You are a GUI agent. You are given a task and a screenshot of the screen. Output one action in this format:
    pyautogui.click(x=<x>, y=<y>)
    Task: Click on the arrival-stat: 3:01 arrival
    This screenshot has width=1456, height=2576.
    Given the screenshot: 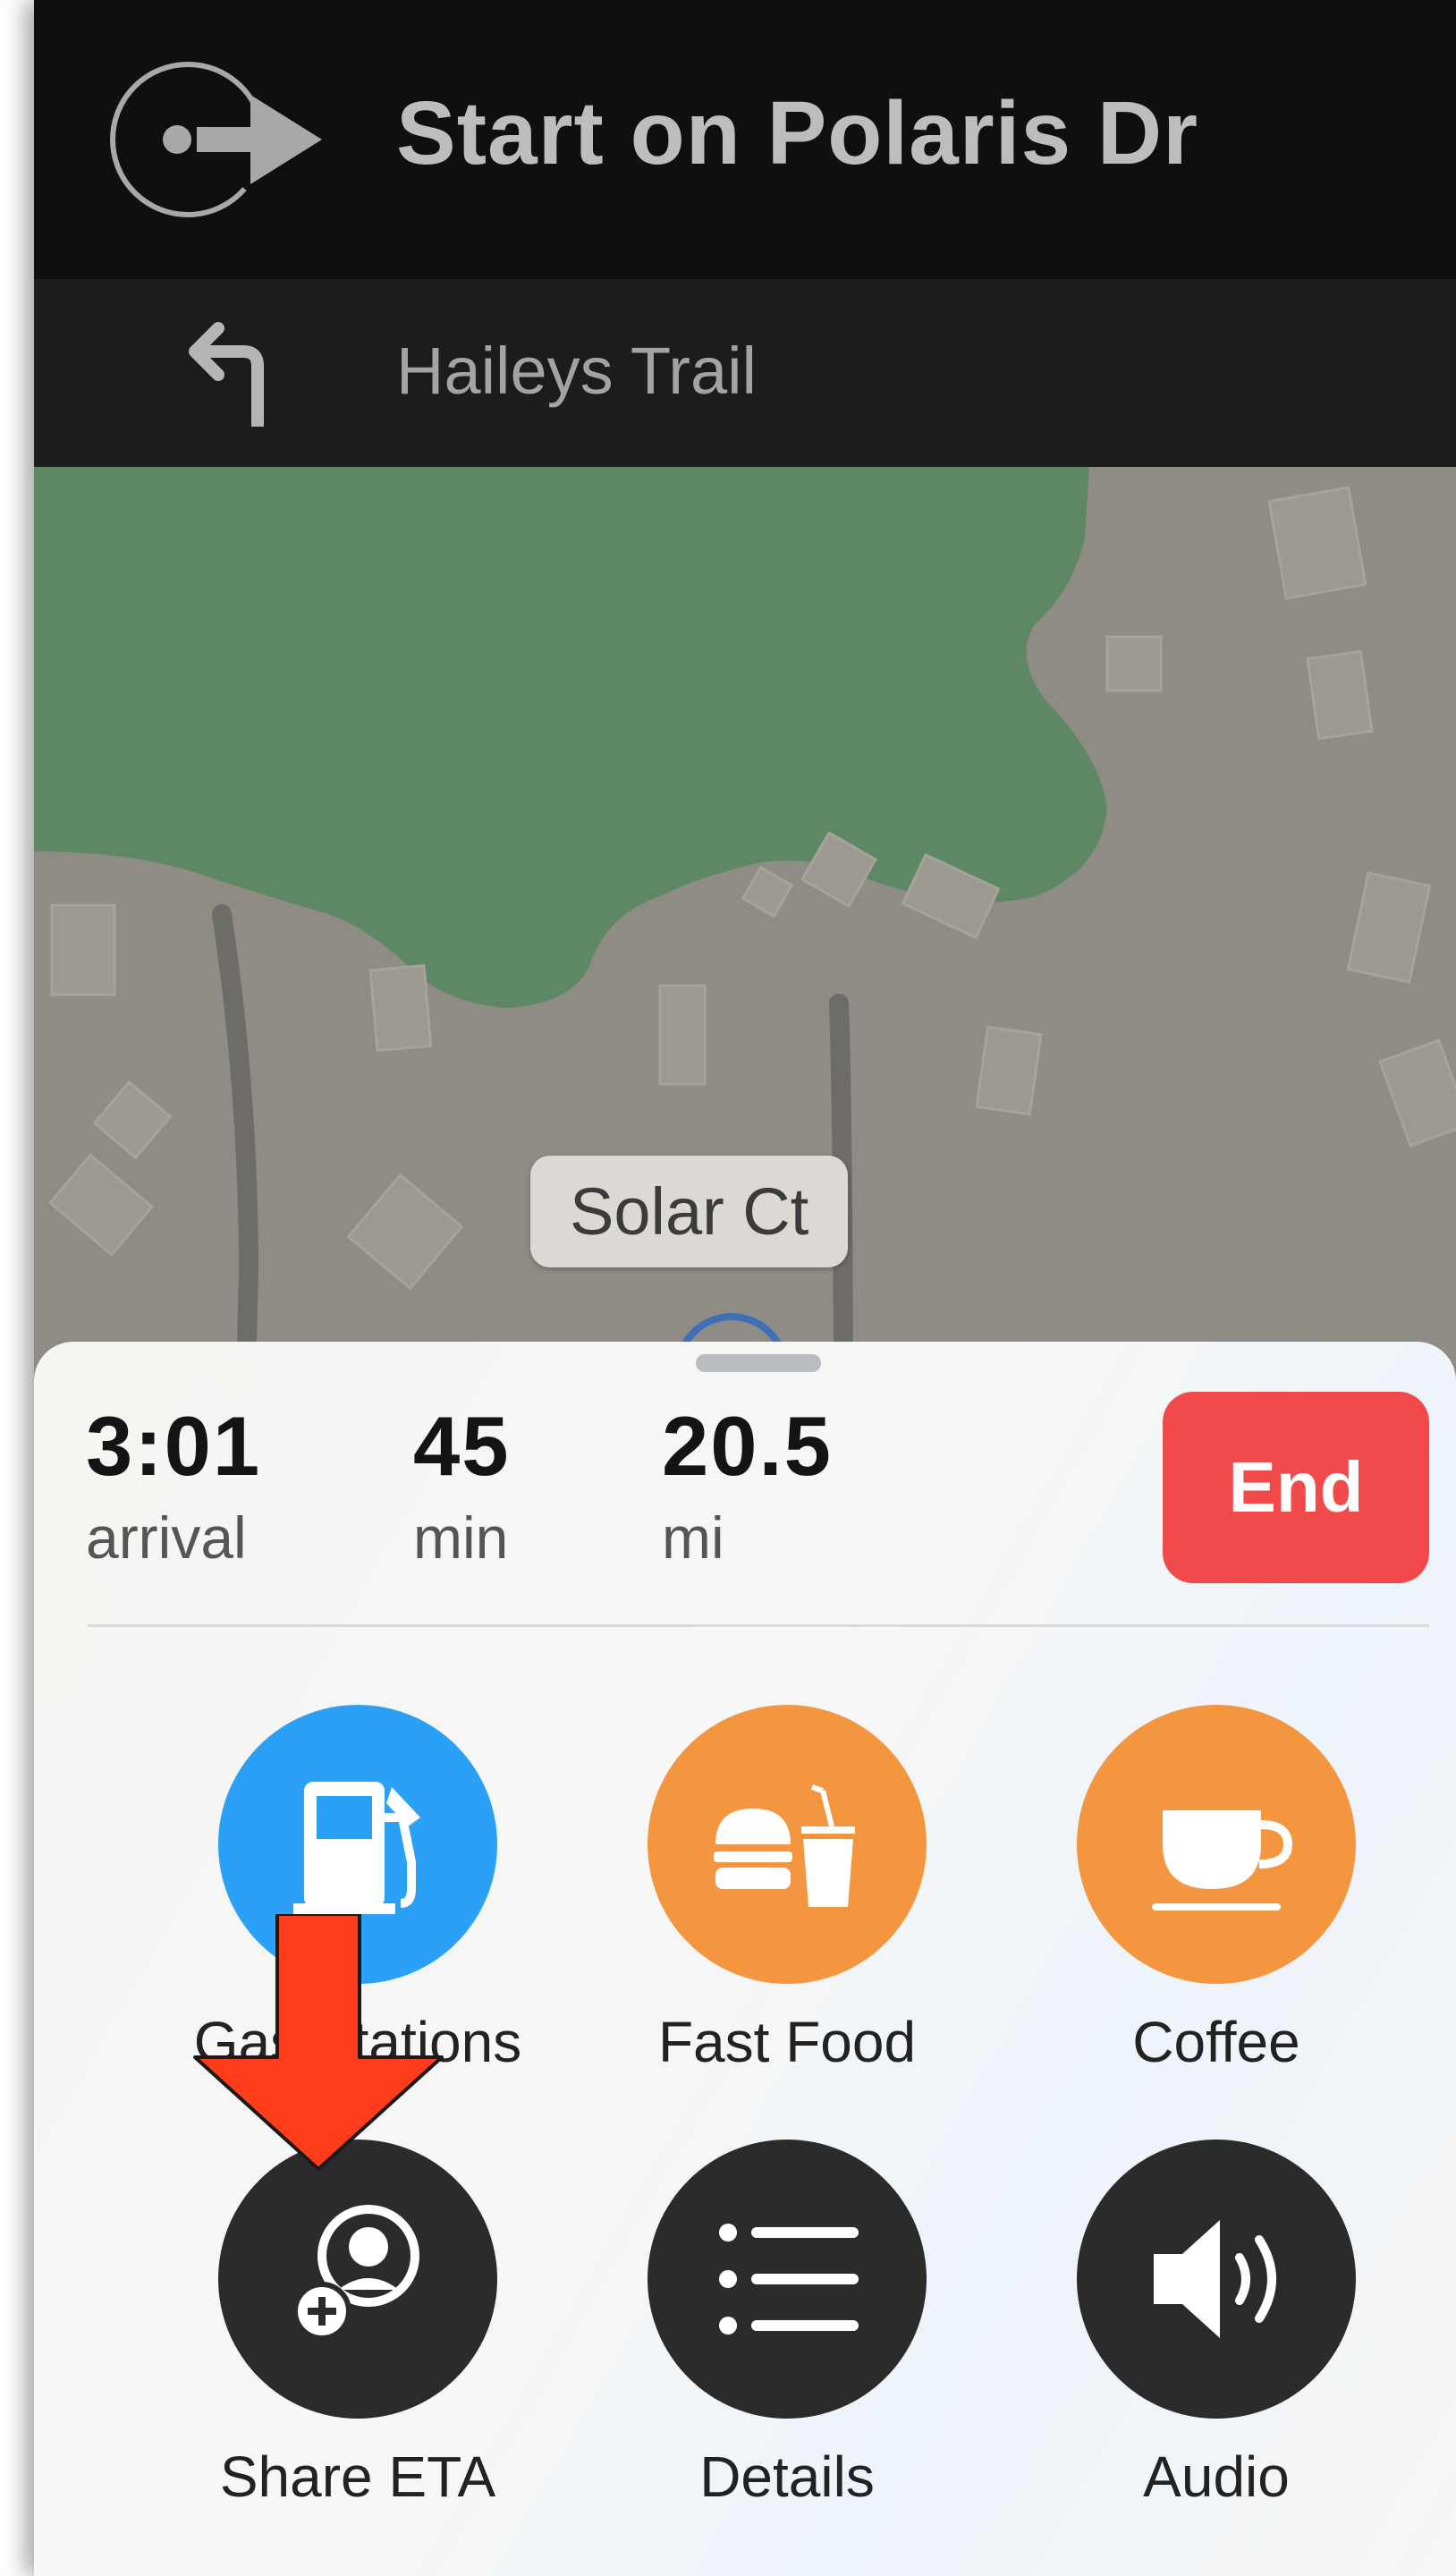 What is the action you would take?
    pyautogui.click(x=174, y=1485)
    